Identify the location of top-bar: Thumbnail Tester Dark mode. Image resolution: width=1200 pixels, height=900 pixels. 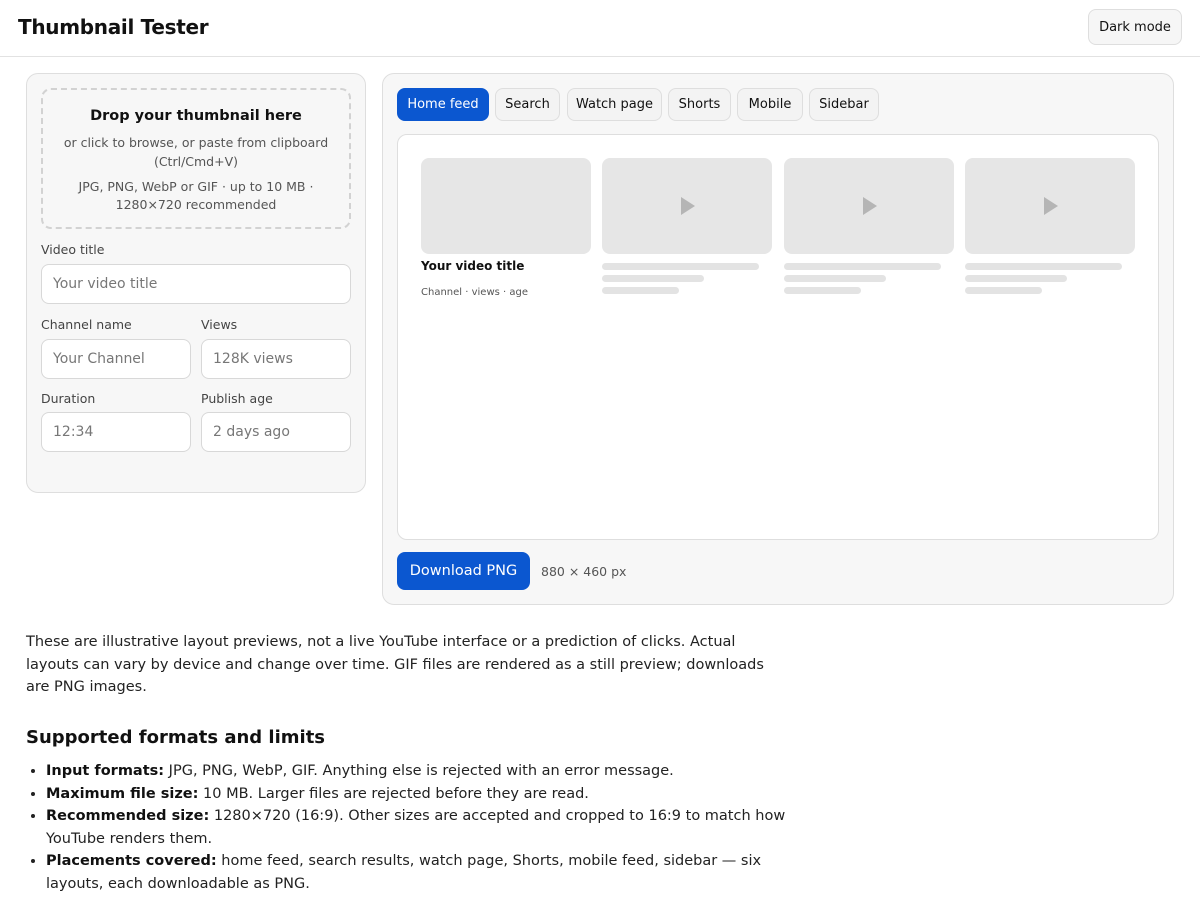
(600, 28).